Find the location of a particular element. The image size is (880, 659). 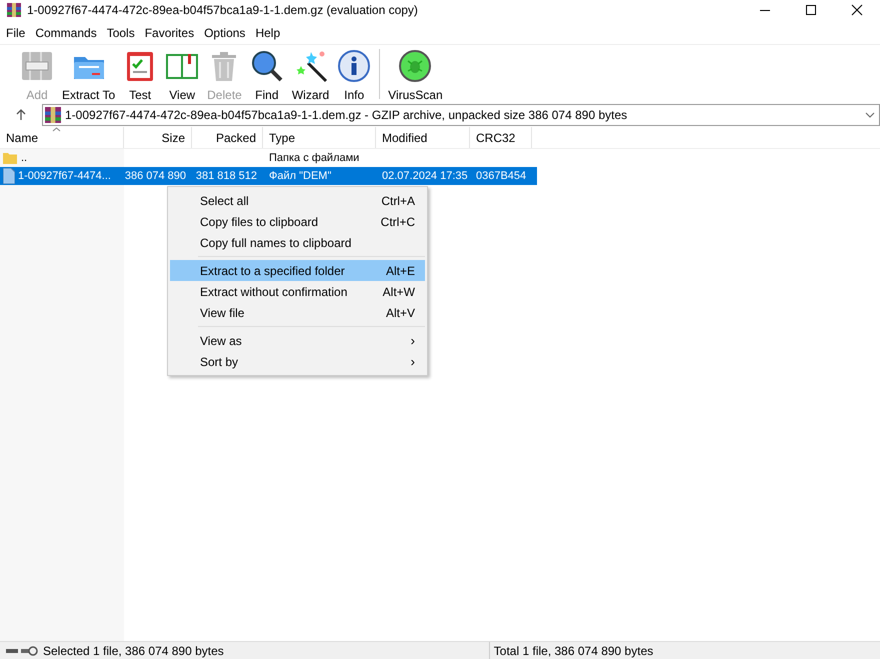

menu-item: Copy files to clipboard Ctrl+C is located at coordinates (297, 221).